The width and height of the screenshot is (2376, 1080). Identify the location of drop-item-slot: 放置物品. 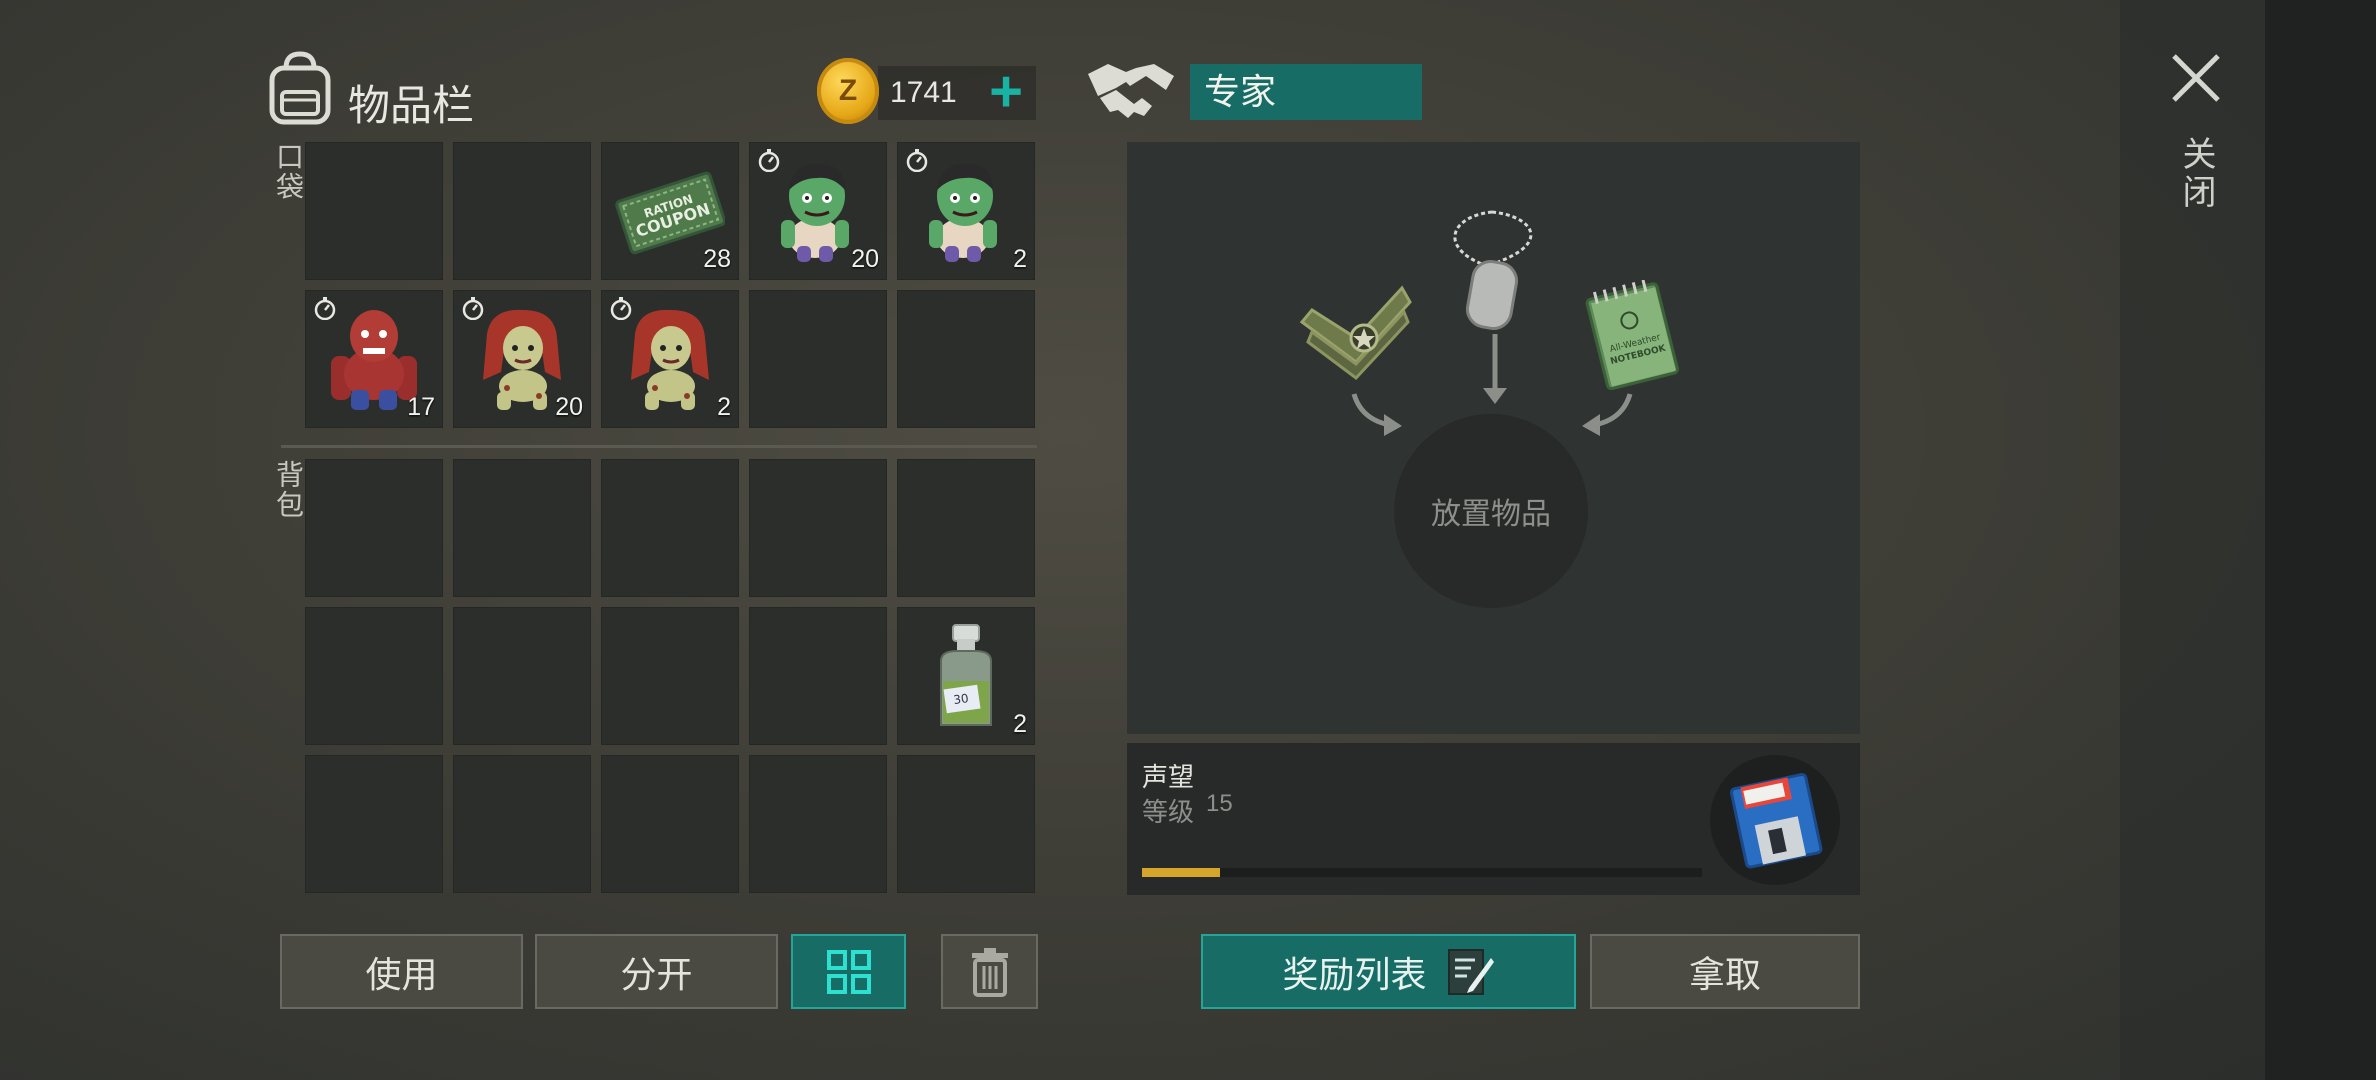
(1491, 511).